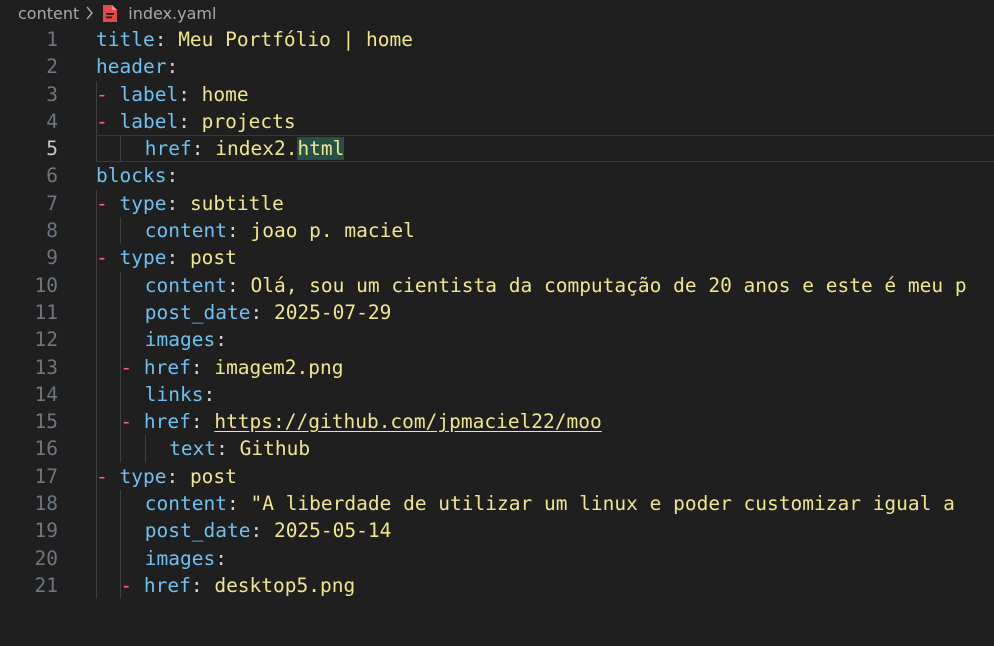  What do you see at coordinates (497, 203) in the screenshot?
I see `code-line: 7 - type: subtitle` at bounding box center [497, 203].